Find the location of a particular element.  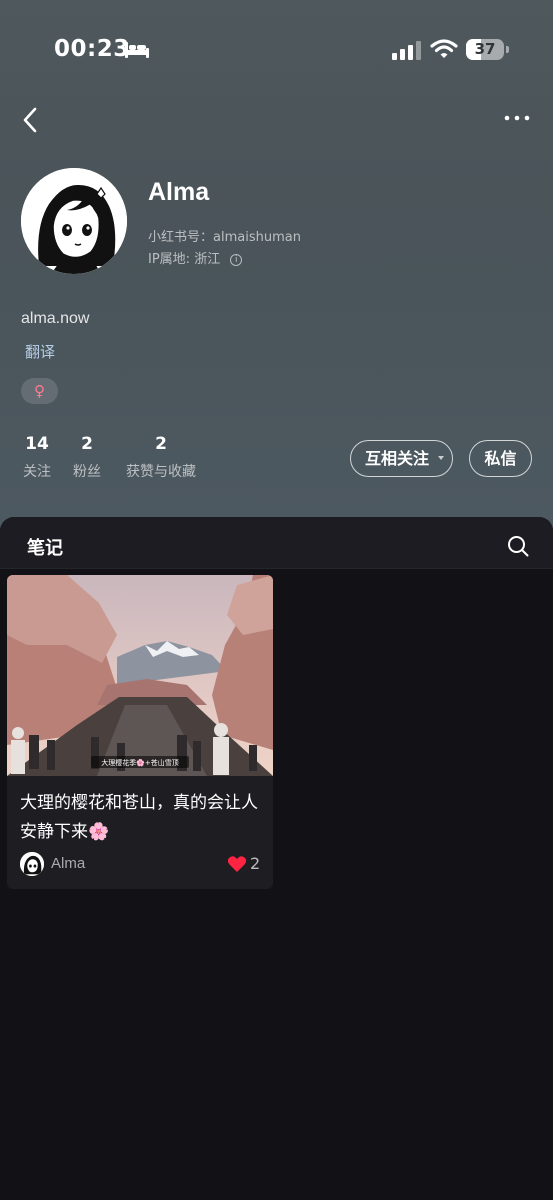

note-card: 大理樱花季🌸+苍山雪顶 大理的樱花和苍山，真的会让人安静下来🌸 Alma 2 is located at coordinates (140, 732).